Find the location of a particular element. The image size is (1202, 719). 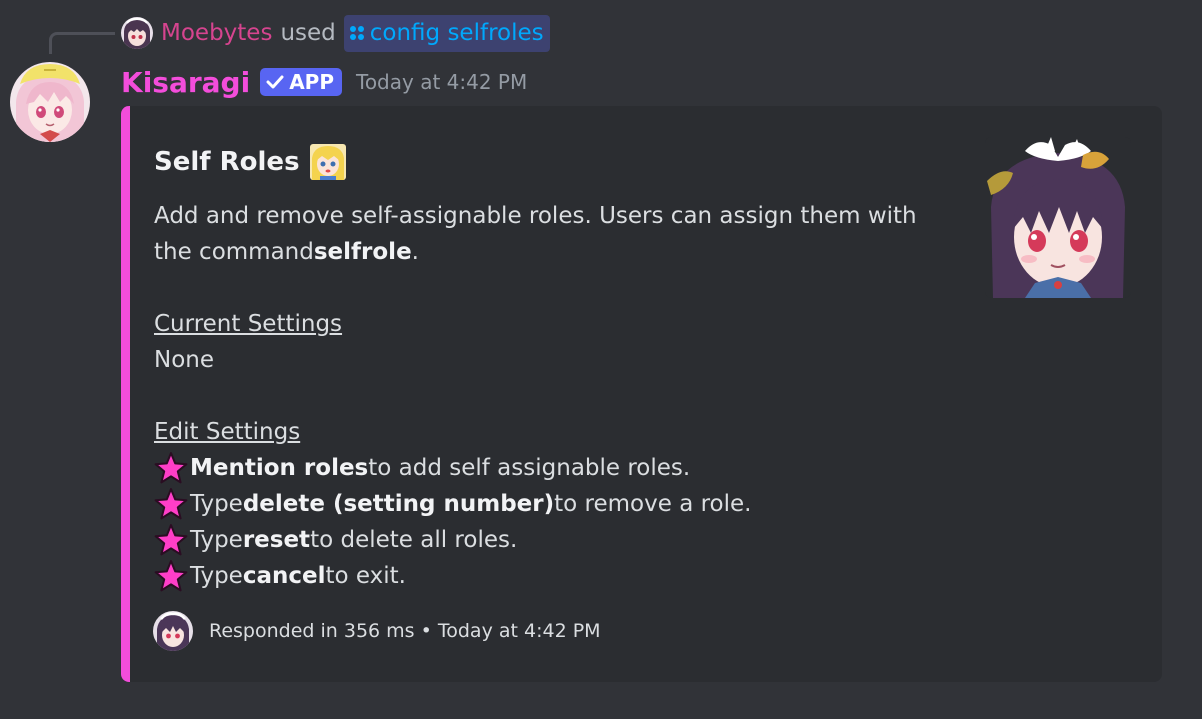

reply-verb: used is located at coordinates (308, 33).